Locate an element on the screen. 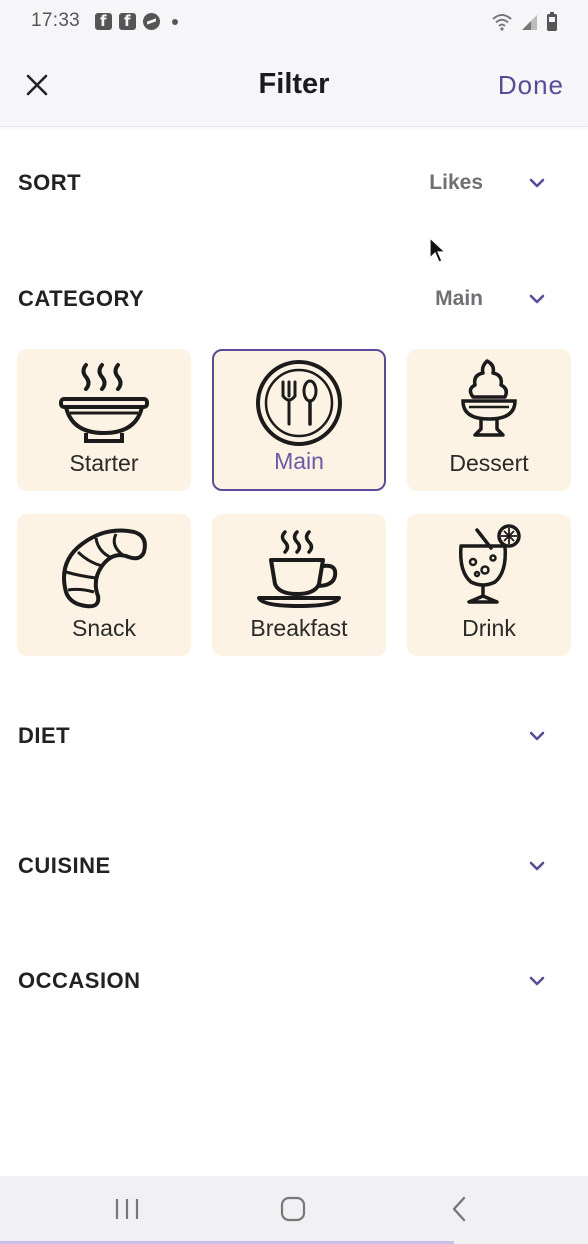 This screenshot has height=1244, width=588. category-tile-drink: Drink is located at coordinates (489, 585).